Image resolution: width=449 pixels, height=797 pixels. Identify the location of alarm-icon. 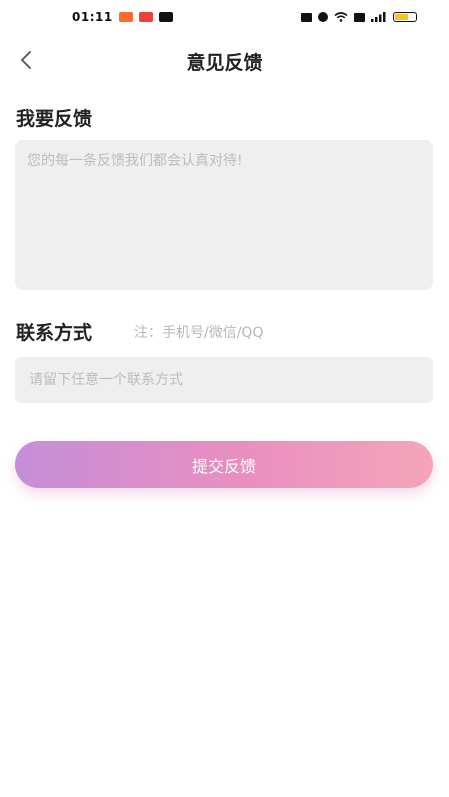
(323, 17).